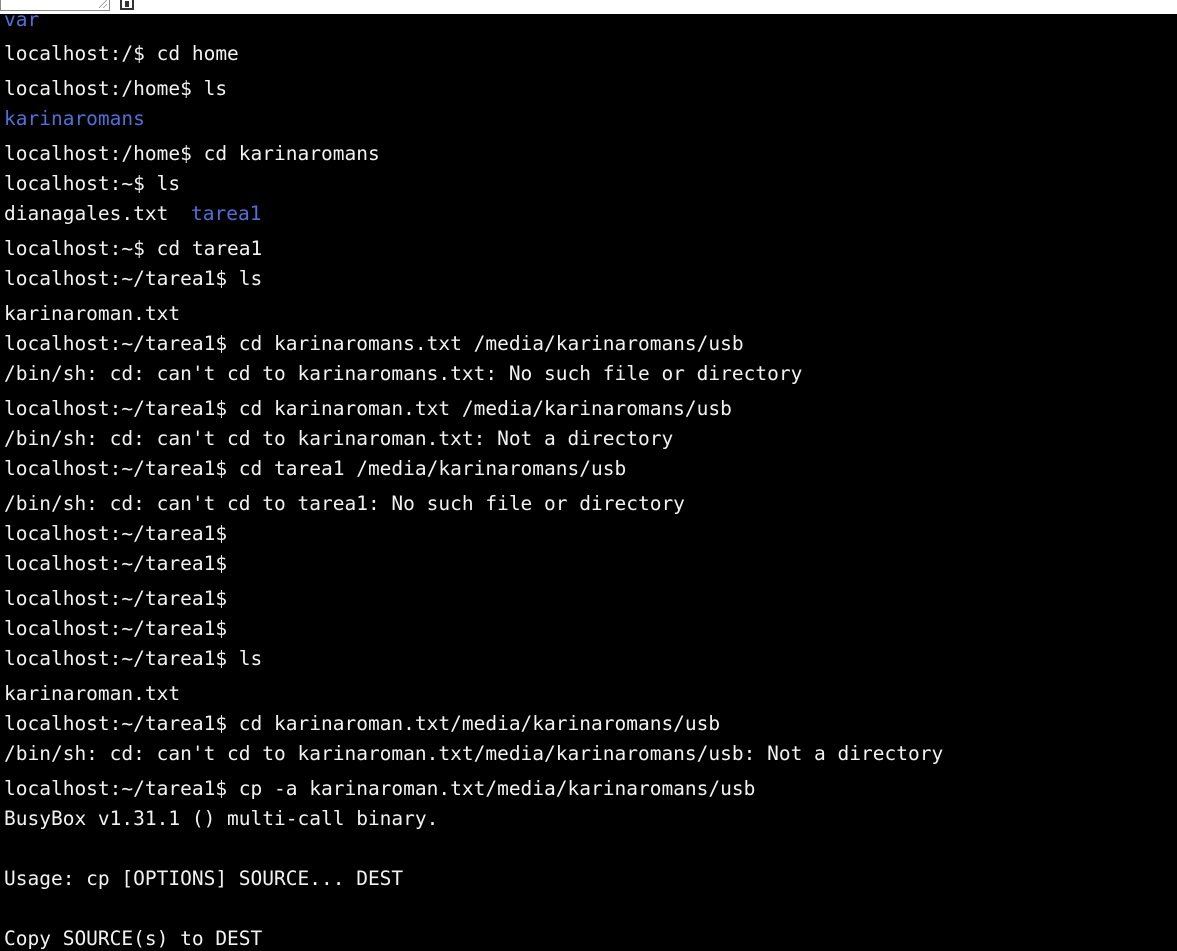  I want to click on terminal-line-second-ls: localhost:~/tarea1$ ls, so click(133, 658).